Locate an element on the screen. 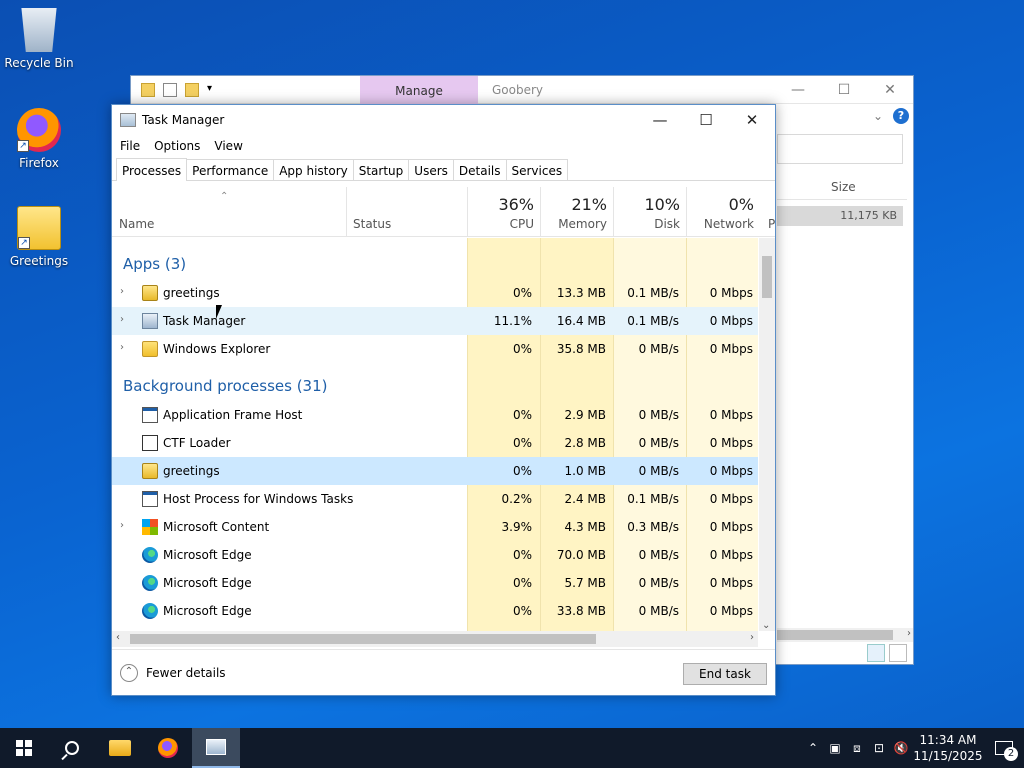 The width and height of the screenshot is (1024, 768). device-icon: ⧈ is located at coordinates (857, 748).